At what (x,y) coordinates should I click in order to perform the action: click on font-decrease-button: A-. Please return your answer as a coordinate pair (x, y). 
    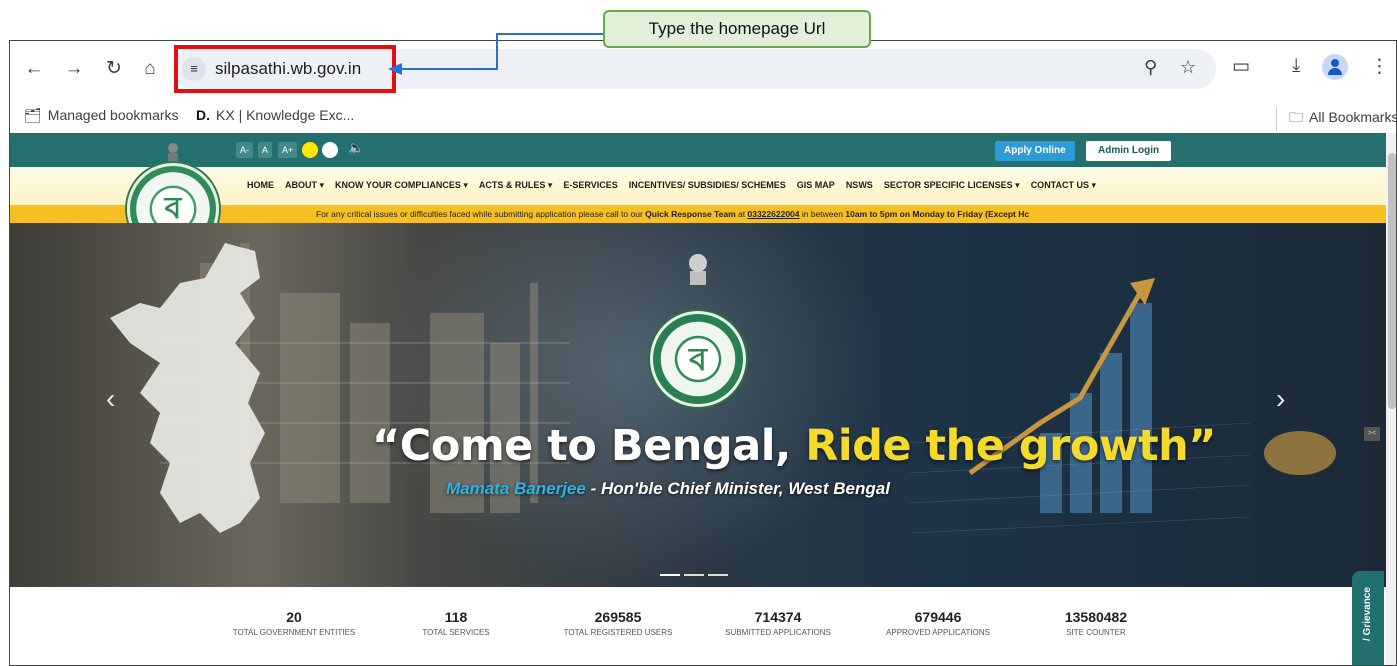
    Looking at the image, I should click on (244, 150).